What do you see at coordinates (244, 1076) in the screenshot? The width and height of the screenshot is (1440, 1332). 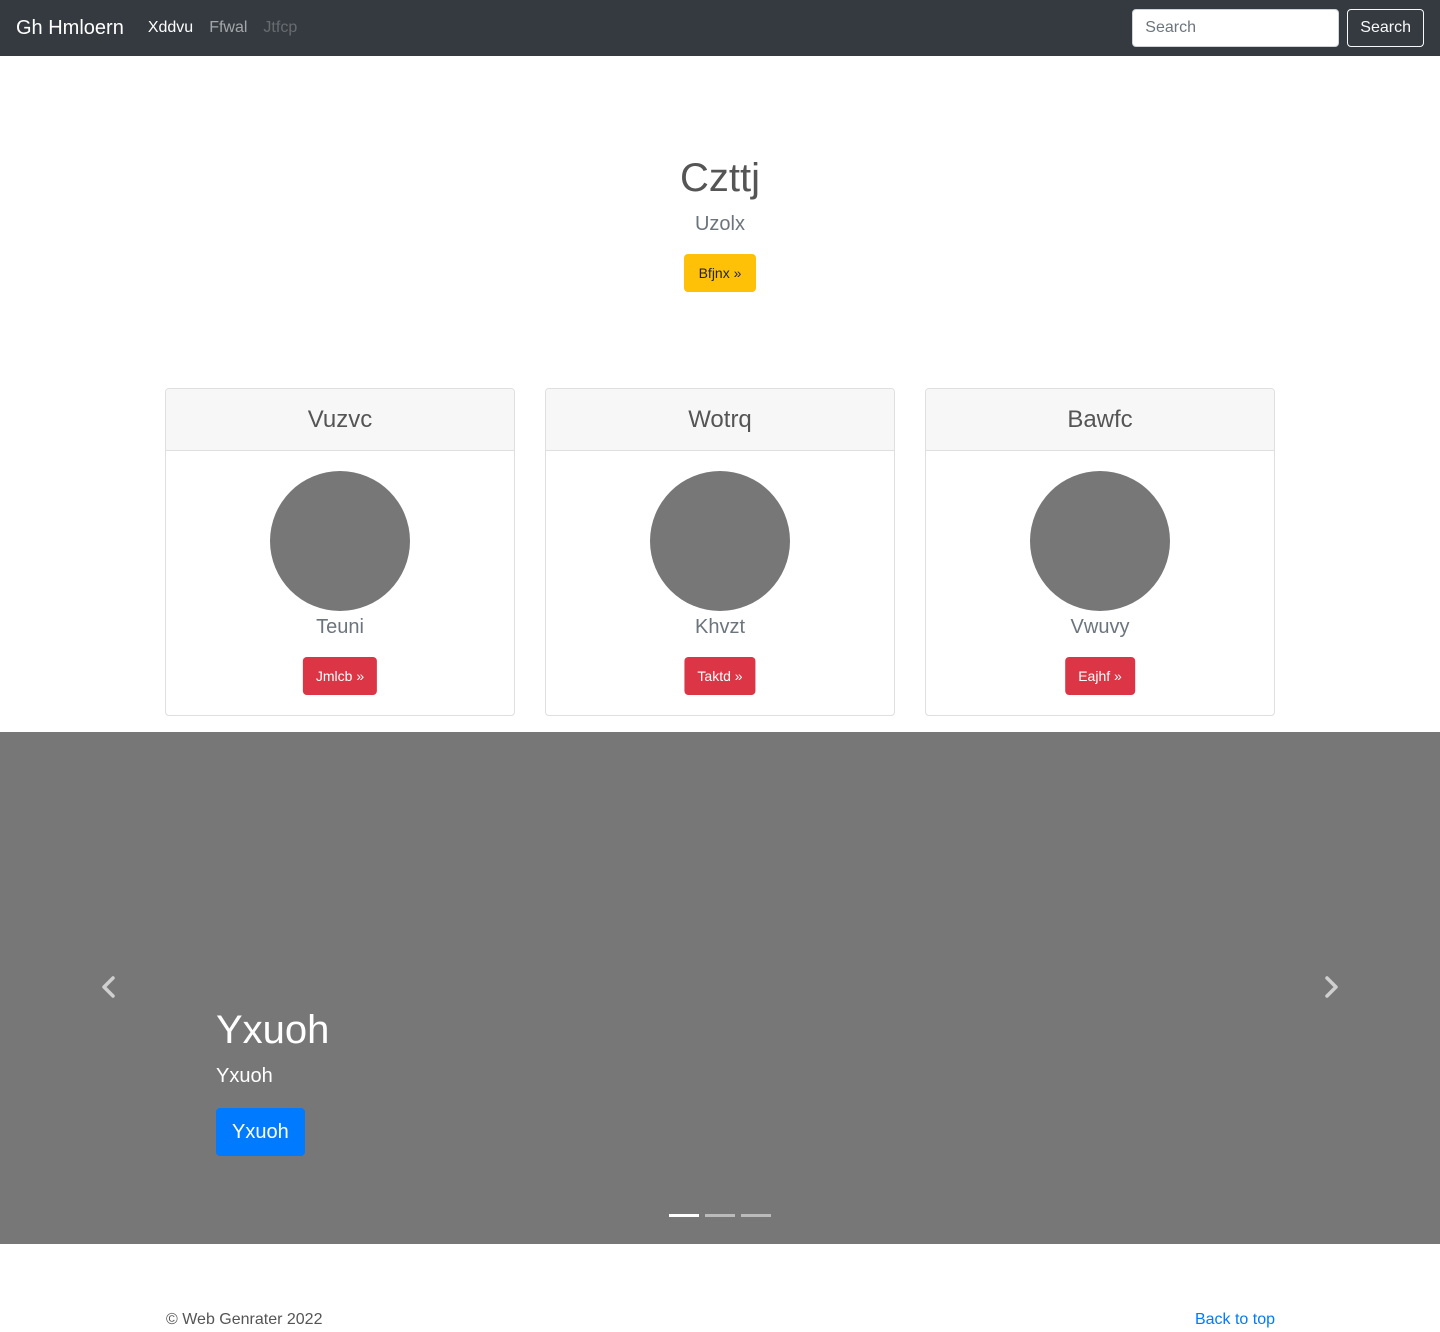 I see `carousel-subtitle: Yxuoh` at bounding box center [244, 1076].